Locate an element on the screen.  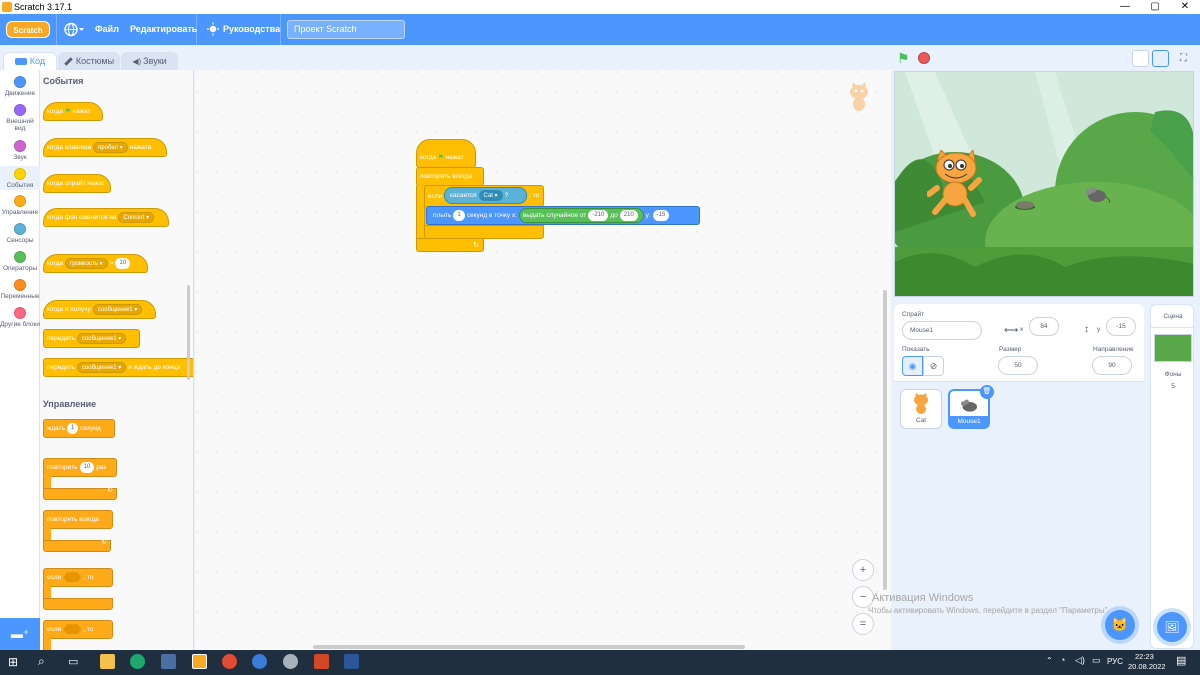
choose-backdrop-image-icon: 🖼 is located at coordinates (1172, 627).